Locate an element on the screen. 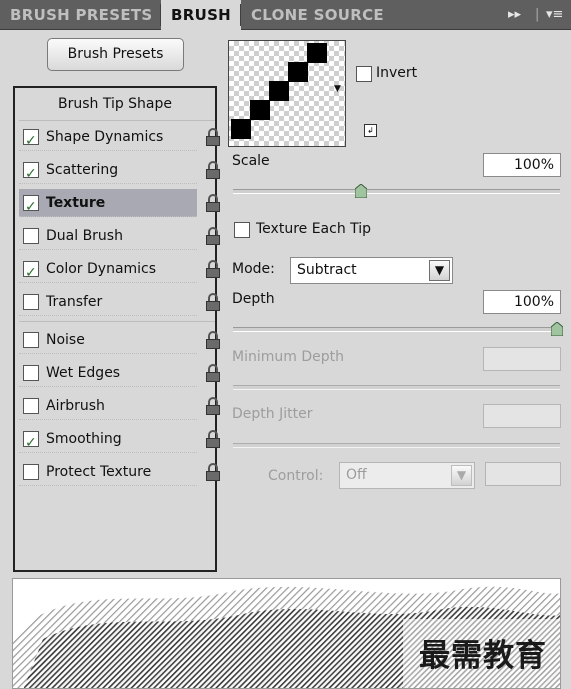 Image resolution: width=571 pixels, height=689 pixels. scale-slider-track is located at coordinates (396, 191).